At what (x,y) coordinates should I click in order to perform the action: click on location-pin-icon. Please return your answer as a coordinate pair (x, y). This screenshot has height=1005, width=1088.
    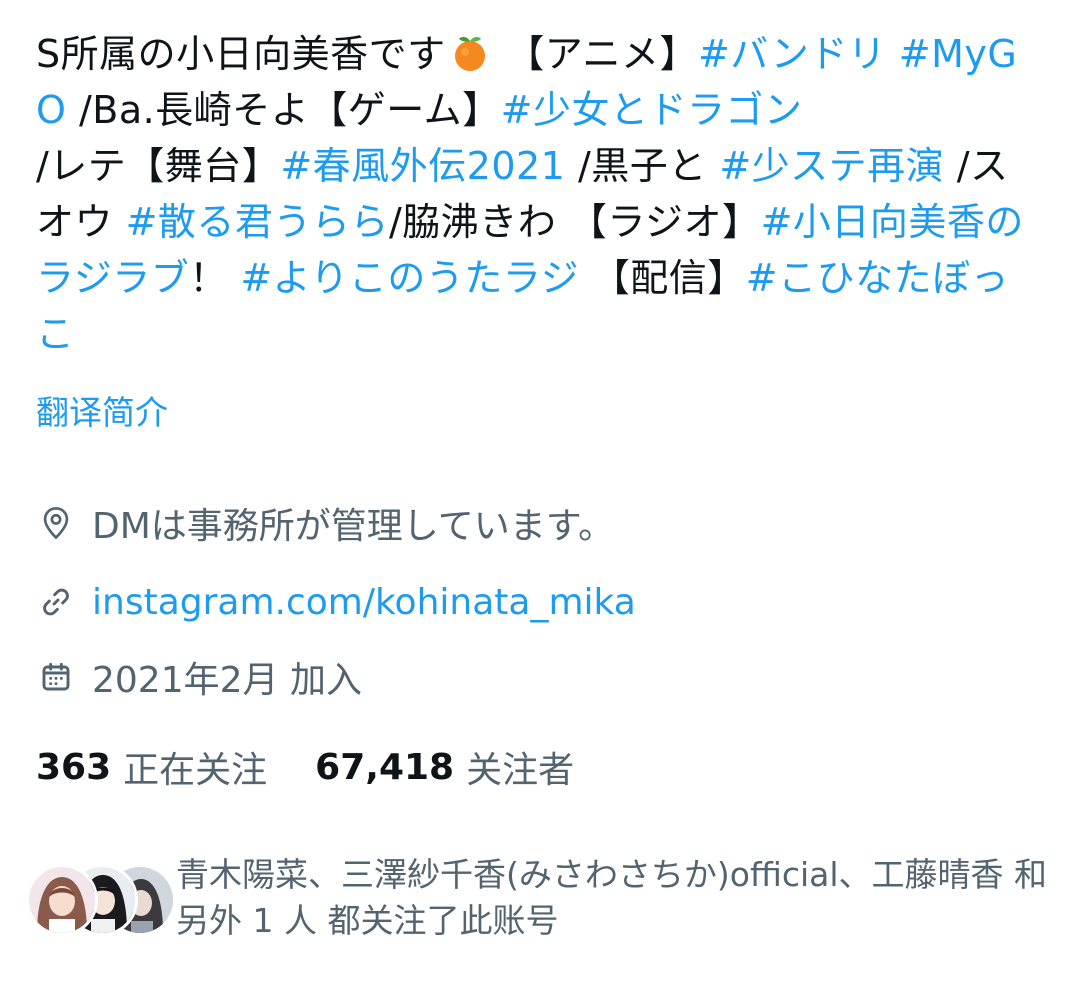
    Looking at the image, I should click on (56, 523).